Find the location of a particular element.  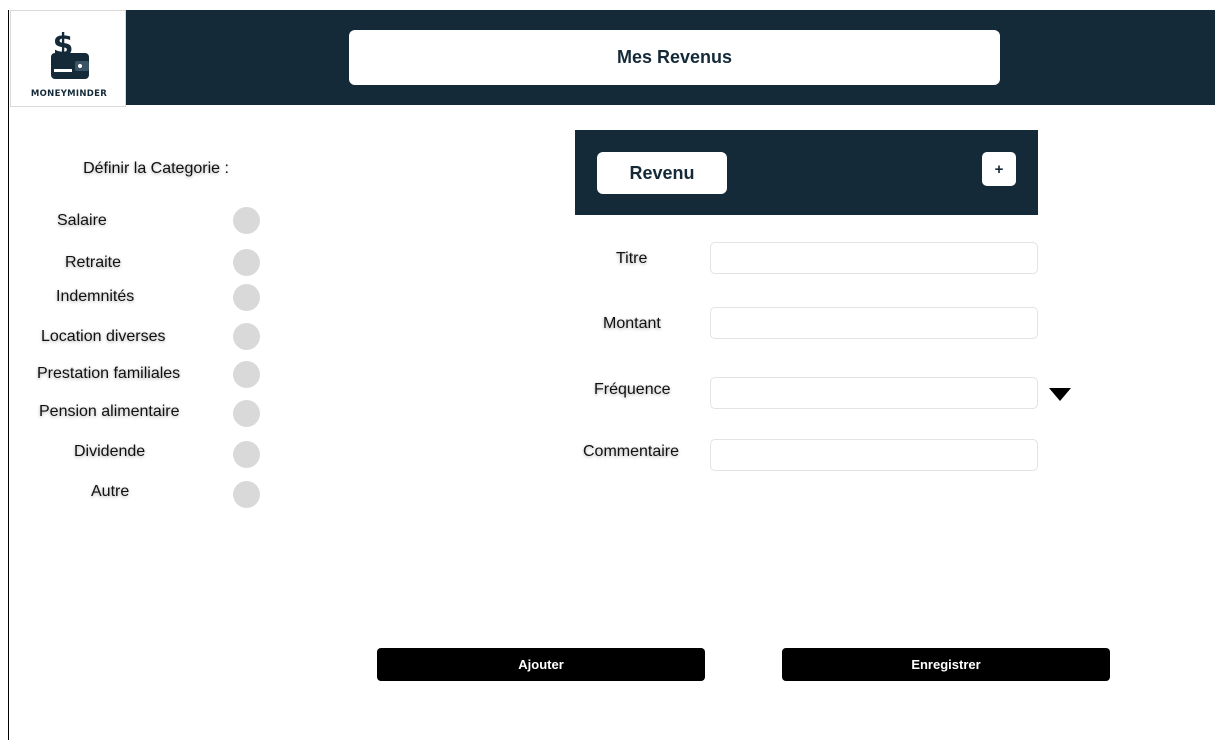

money-wallet-icon: $ is located at coordinates (70, 53).